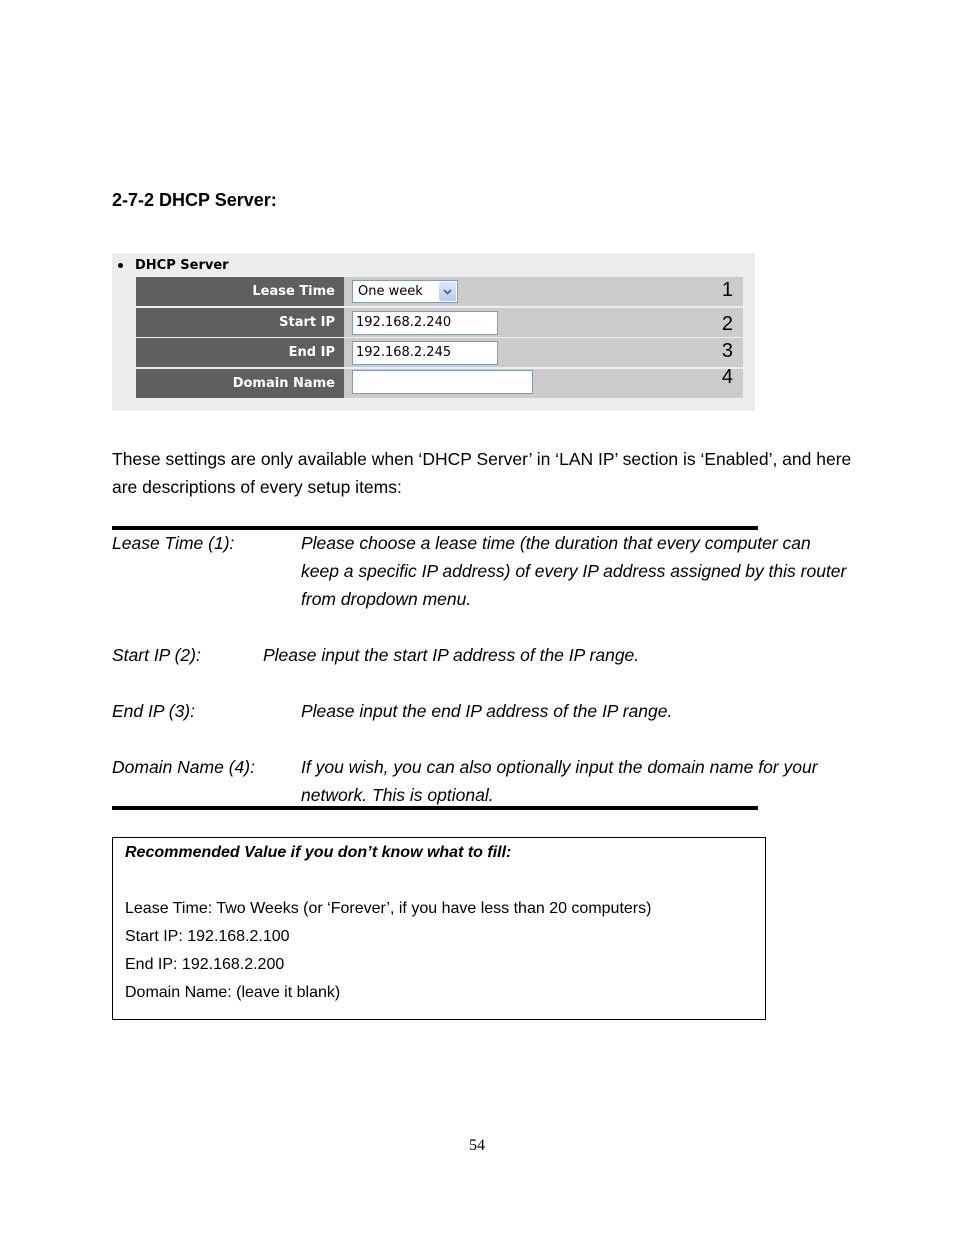  Describe the element at coordinates (544, 352) in the screenshot. I see `end-ip-cell: 192.168.2.245 3` at that location.